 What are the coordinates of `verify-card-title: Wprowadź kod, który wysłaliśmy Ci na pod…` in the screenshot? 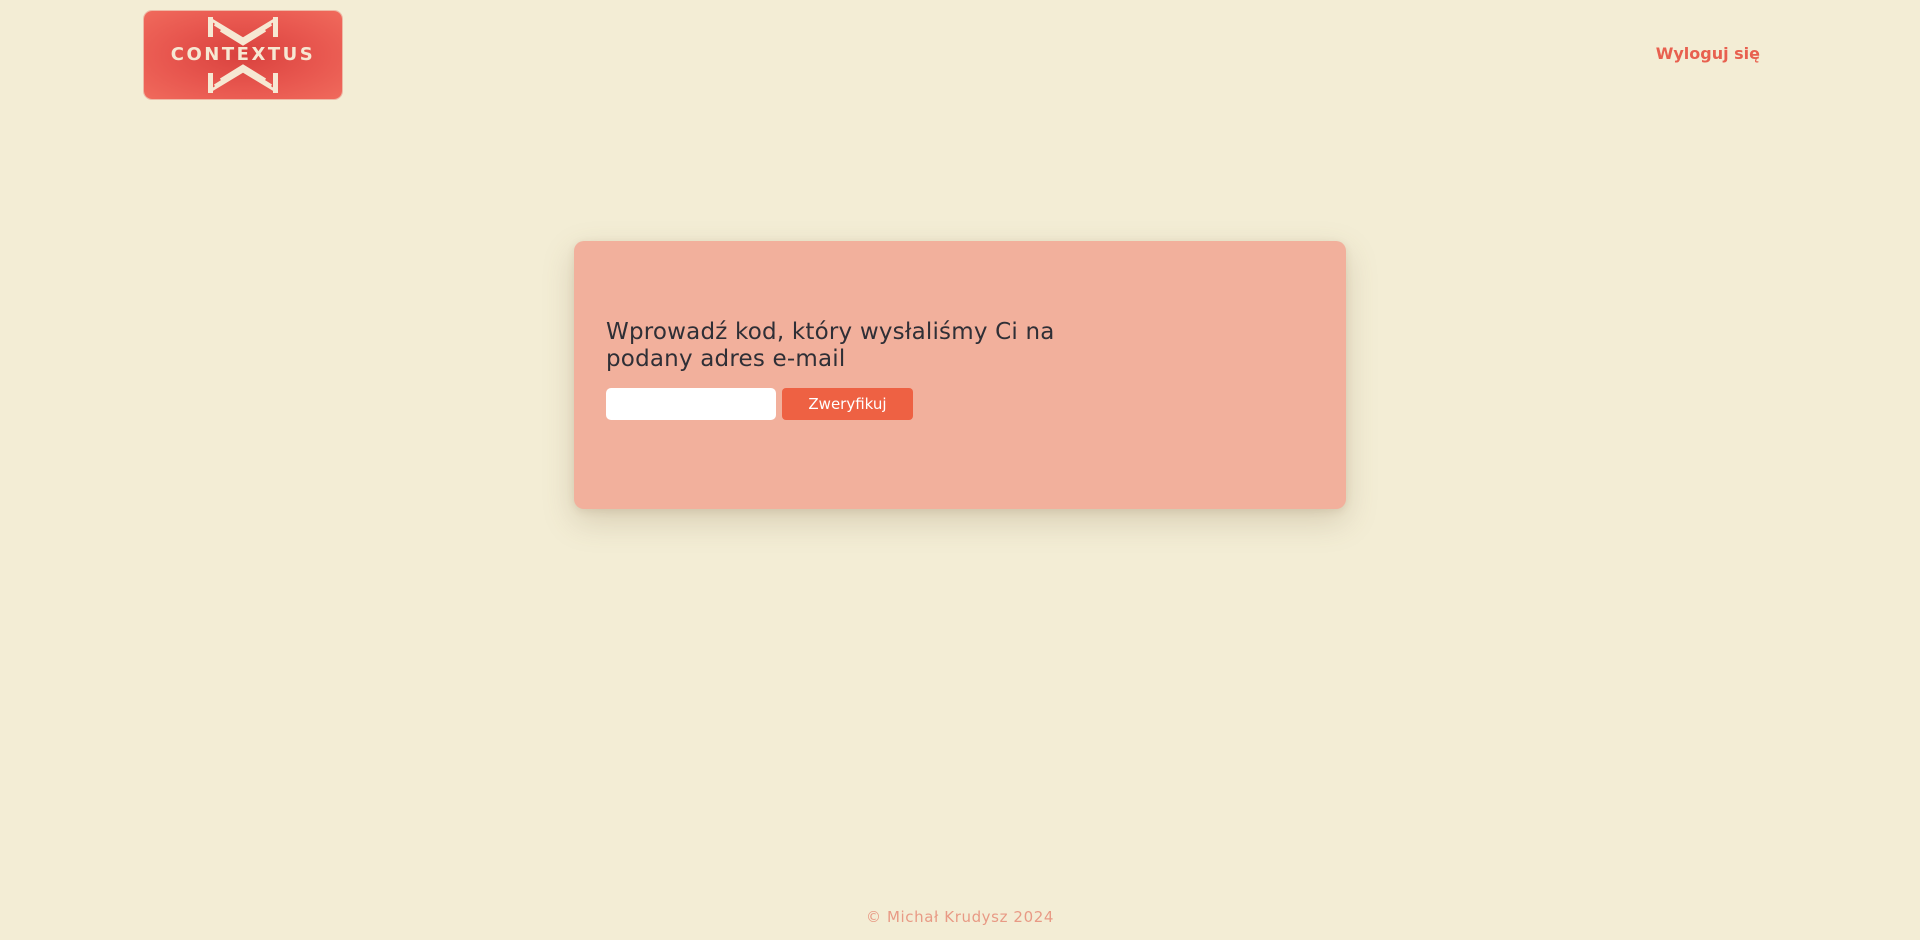 It's located at (830, 345).